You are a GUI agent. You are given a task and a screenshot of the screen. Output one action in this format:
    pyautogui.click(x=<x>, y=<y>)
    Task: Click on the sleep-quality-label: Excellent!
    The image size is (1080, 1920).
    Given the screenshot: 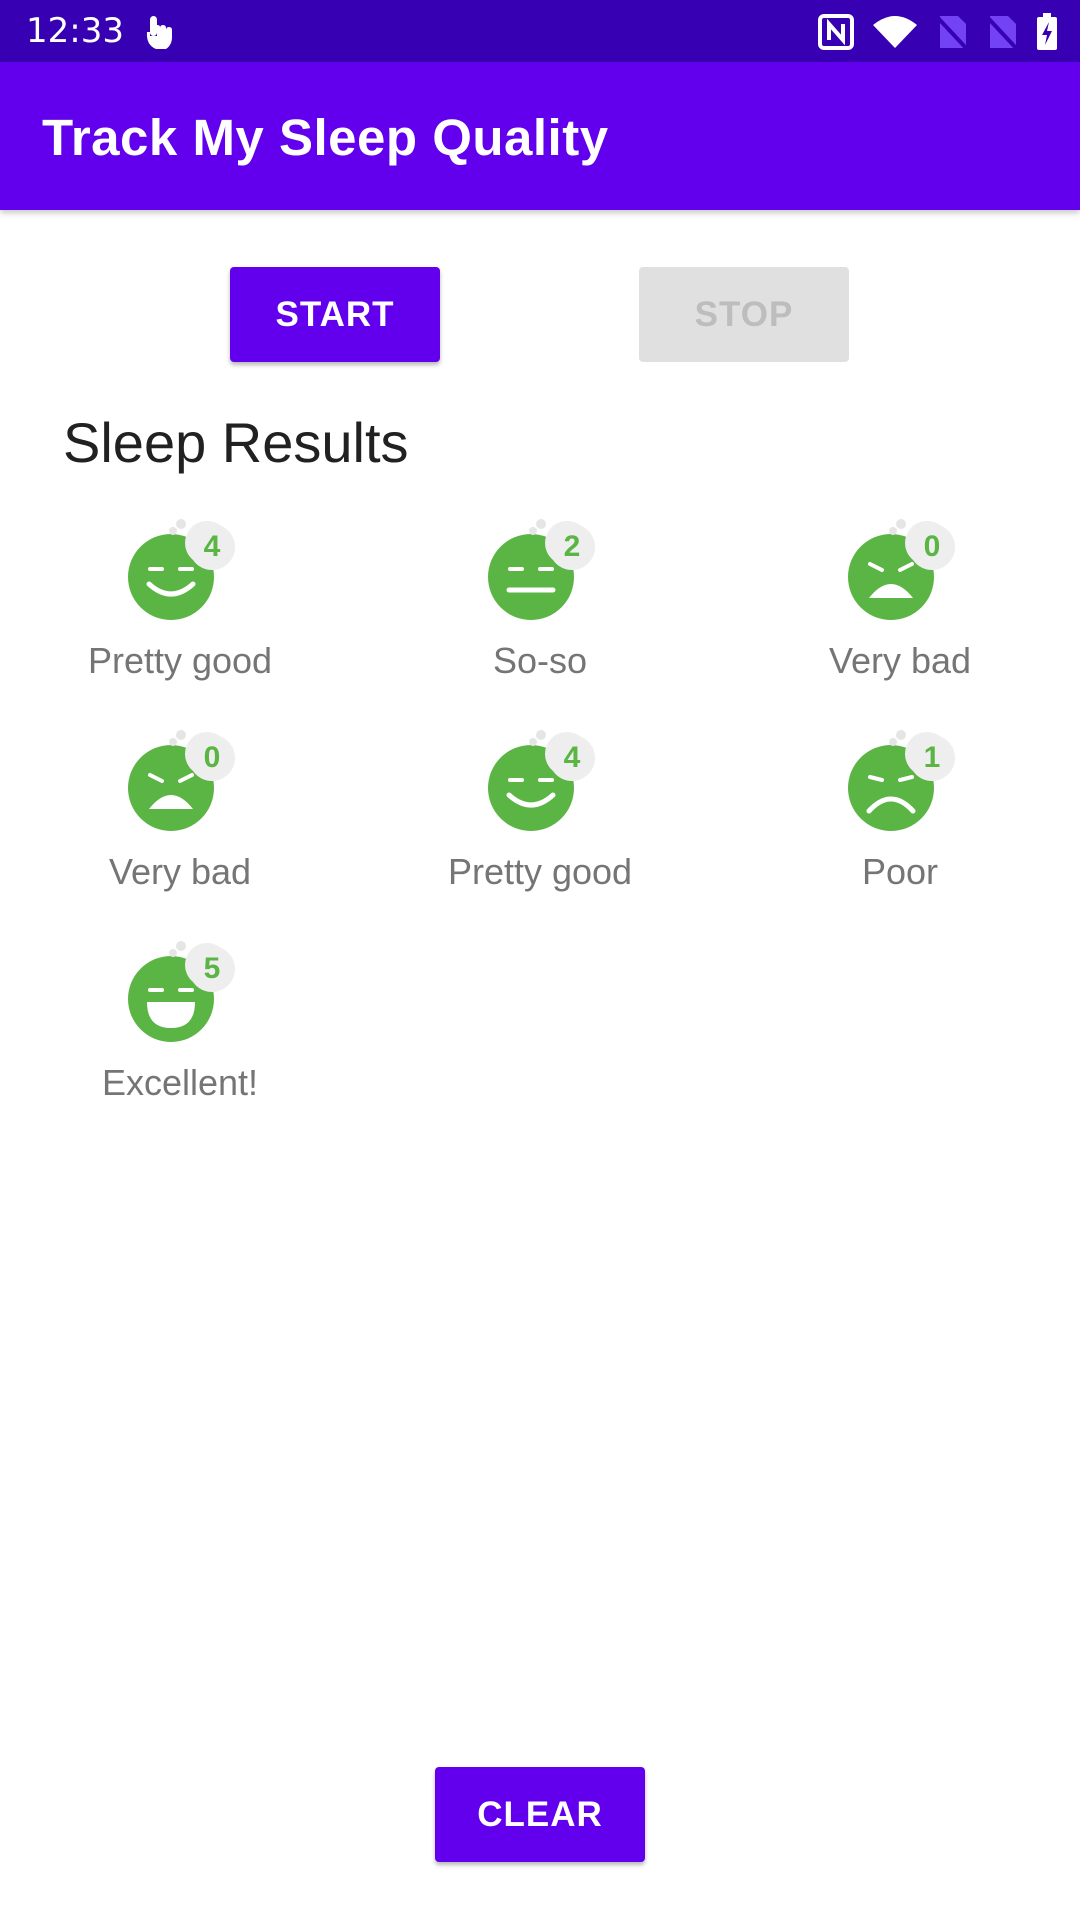 What is the action you would take?
    pyautogui.click(x=180, y=1082)
    